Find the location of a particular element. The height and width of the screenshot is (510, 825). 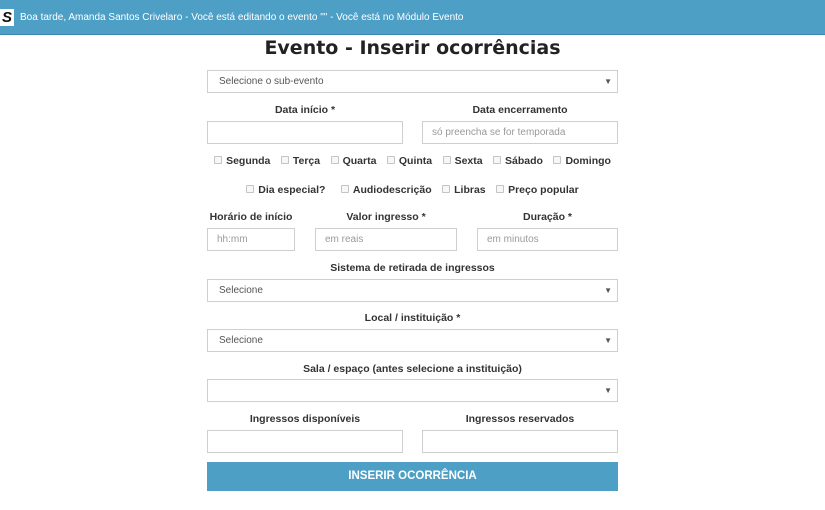

checkbox-label: Terça is located at coordinates (306, 161).